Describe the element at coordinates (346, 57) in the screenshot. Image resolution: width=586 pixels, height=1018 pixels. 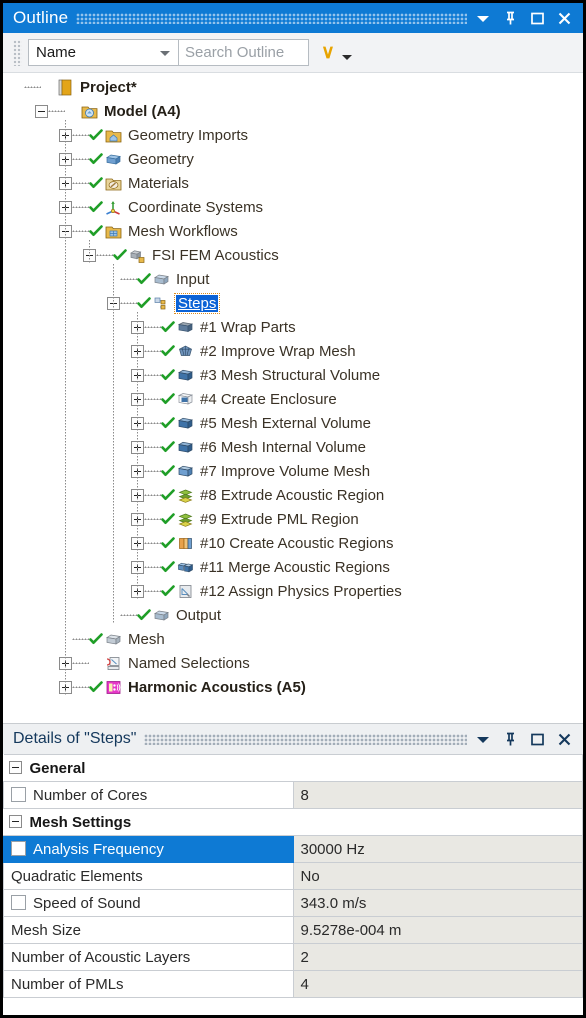
I see `toolbar-overflow-caret-icon` at that location.